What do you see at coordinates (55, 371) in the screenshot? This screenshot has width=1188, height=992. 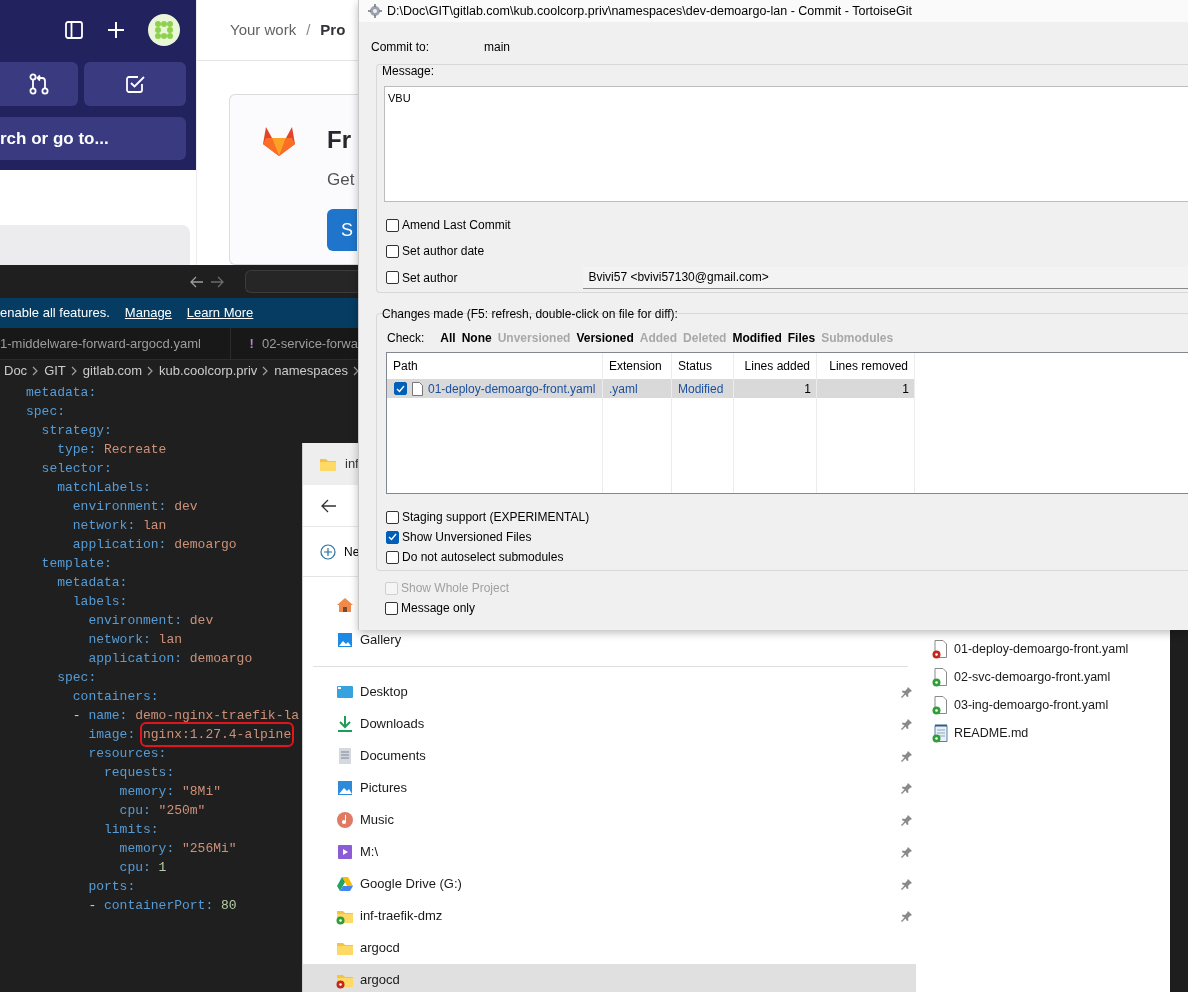 I see `breadcrumb-item: GIT` at bounding box center [55, 371].